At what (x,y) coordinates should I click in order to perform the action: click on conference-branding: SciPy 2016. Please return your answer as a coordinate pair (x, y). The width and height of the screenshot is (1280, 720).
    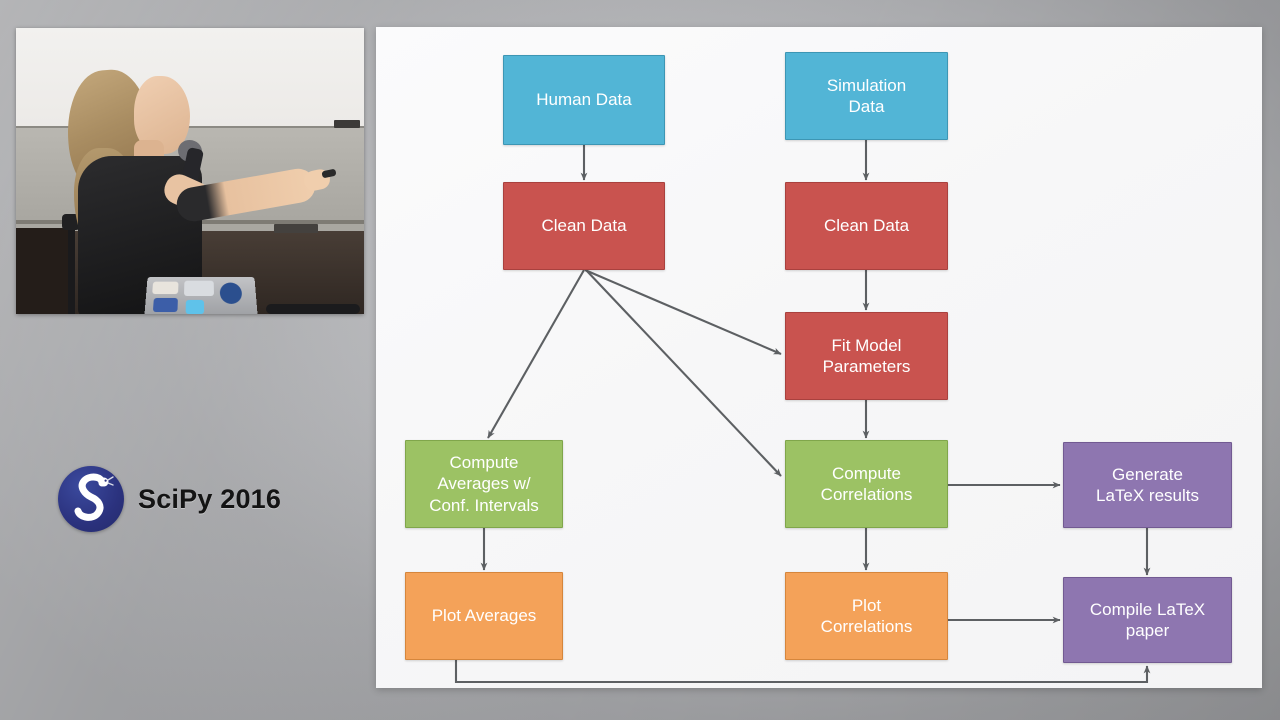
    Looking at the image, I should click on (169, 499).